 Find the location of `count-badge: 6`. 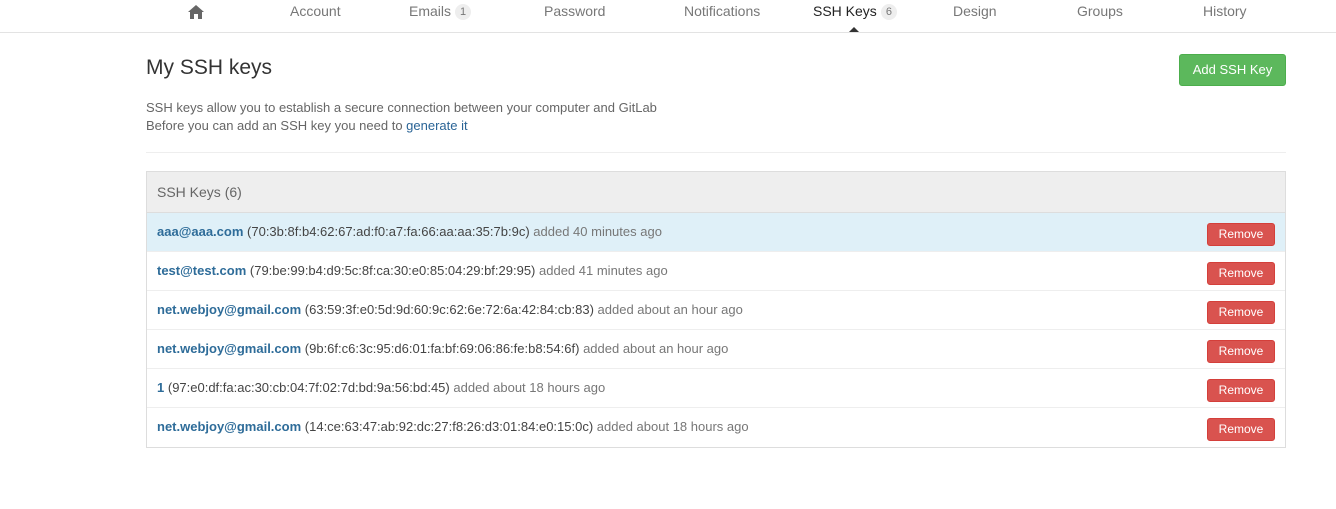

count-badge: 6 is located at coordinates (888, 12).